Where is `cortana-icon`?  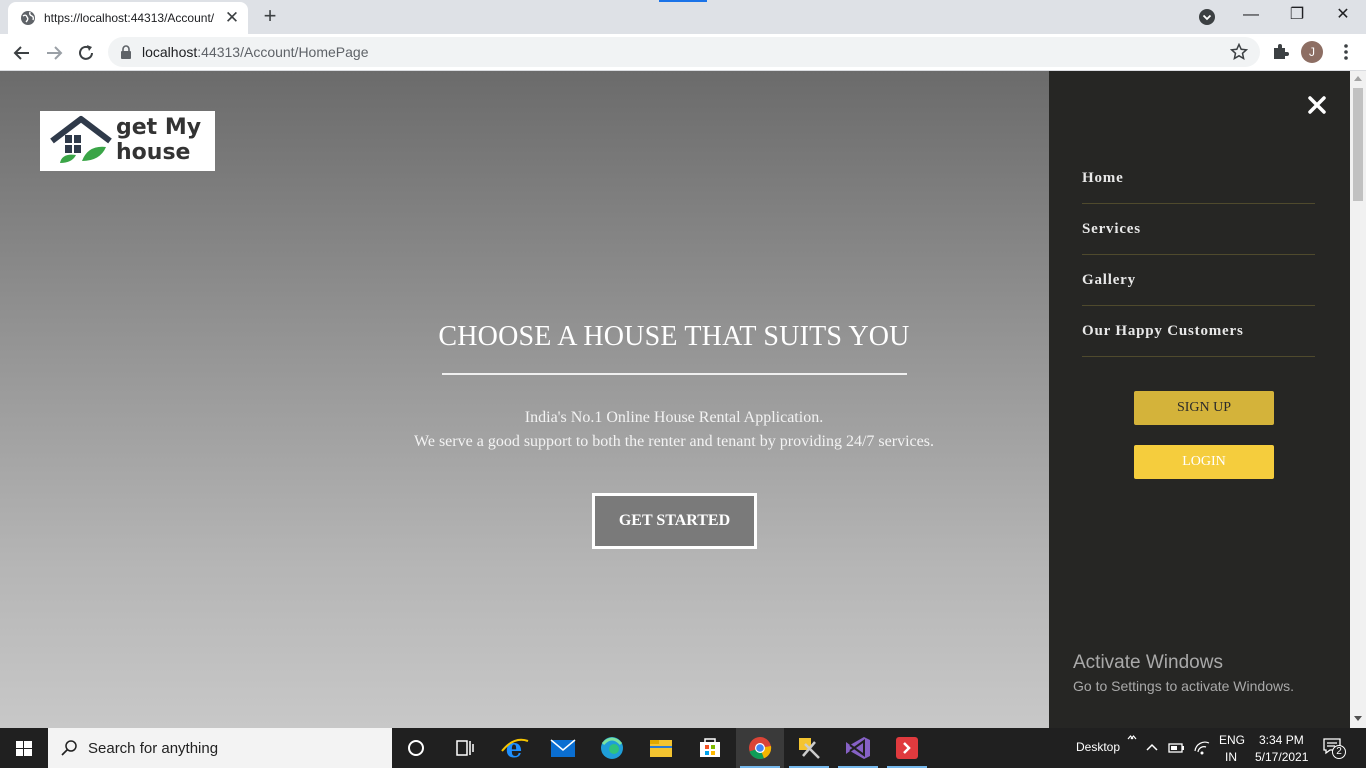
cortana-icon is located at coordinates (416, 748).